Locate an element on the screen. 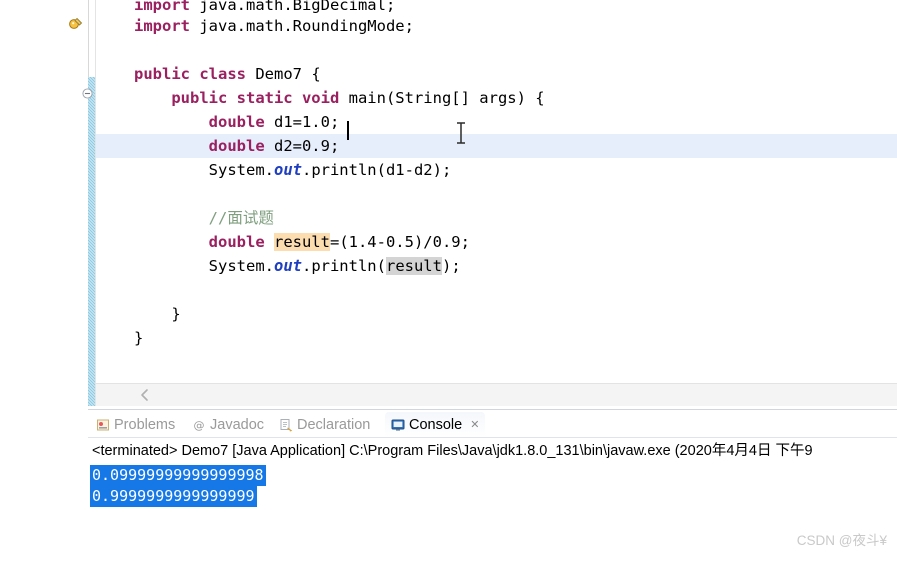 Image resolution: width=897 pixels, height=561 pixels. code-token: public static void is located at coordinates (260, 98).